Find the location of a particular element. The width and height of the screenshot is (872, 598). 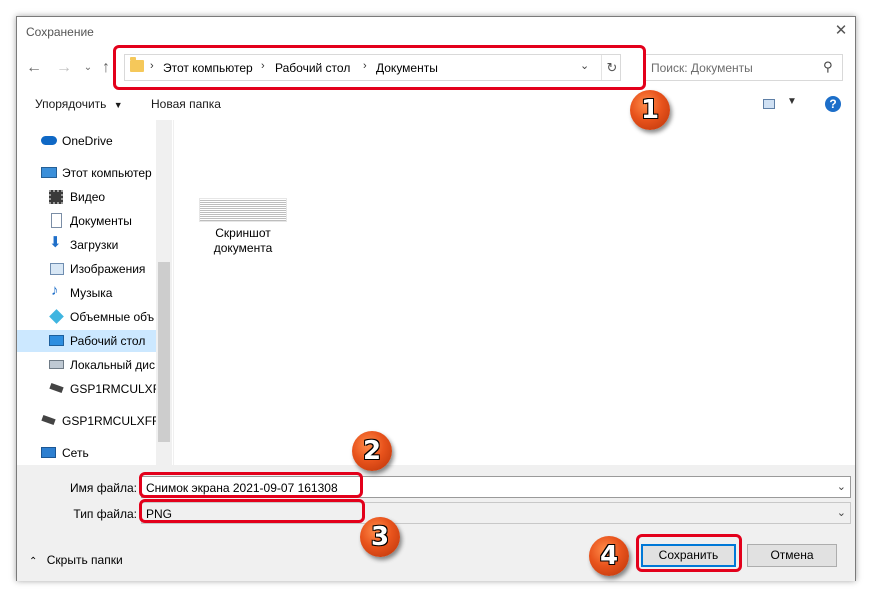

cancel-button: Отмена is located at coordinates (792, 555).